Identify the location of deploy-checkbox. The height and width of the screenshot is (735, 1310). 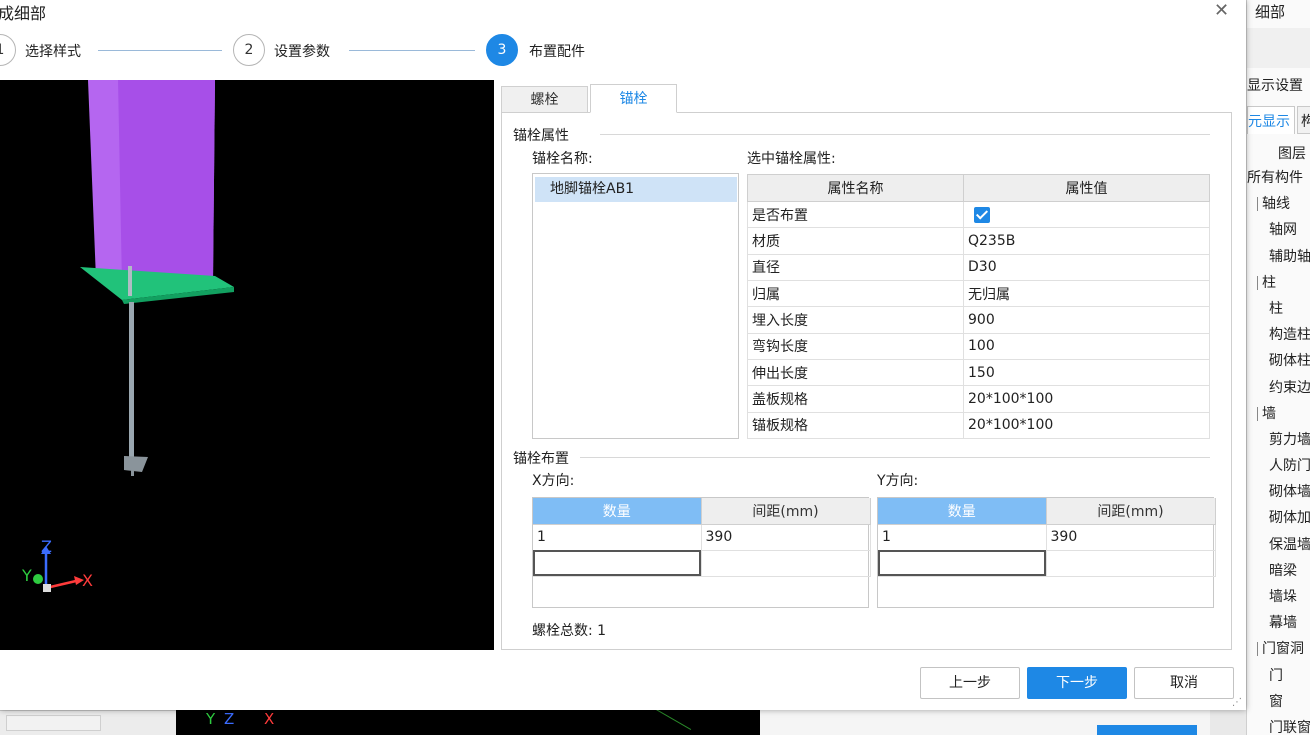
(982, 214).